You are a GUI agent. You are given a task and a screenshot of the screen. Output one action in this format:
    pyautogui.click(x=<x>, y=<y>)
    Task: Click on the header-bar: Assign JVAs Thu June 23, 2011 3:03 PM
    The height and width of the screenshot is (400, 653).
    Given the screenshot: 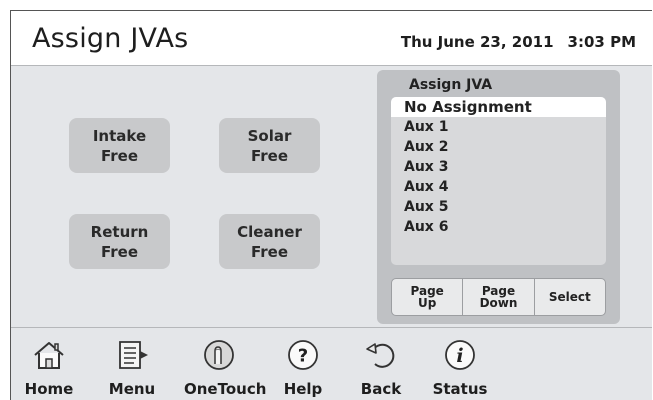 What is the action you would take?
    pyautogui.click(x=331, y=38)
    